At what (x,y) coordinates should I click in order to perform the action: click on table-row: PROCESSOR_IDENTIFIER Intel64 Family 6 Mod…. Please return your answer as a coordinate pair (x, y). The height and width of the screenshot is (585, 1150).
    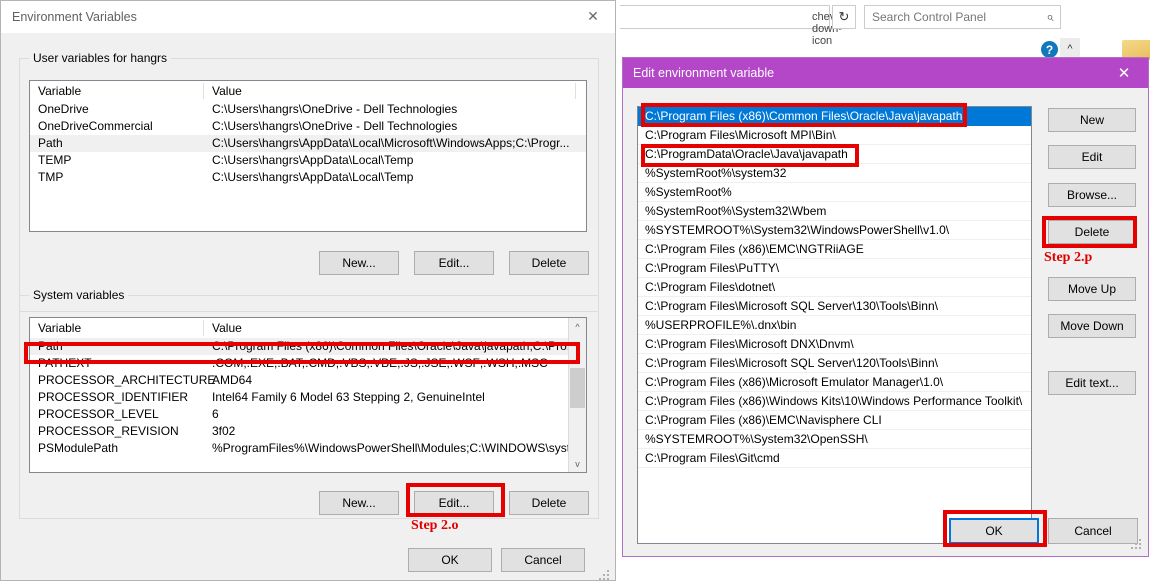
    Looking at the image, I should click on (299, 397).